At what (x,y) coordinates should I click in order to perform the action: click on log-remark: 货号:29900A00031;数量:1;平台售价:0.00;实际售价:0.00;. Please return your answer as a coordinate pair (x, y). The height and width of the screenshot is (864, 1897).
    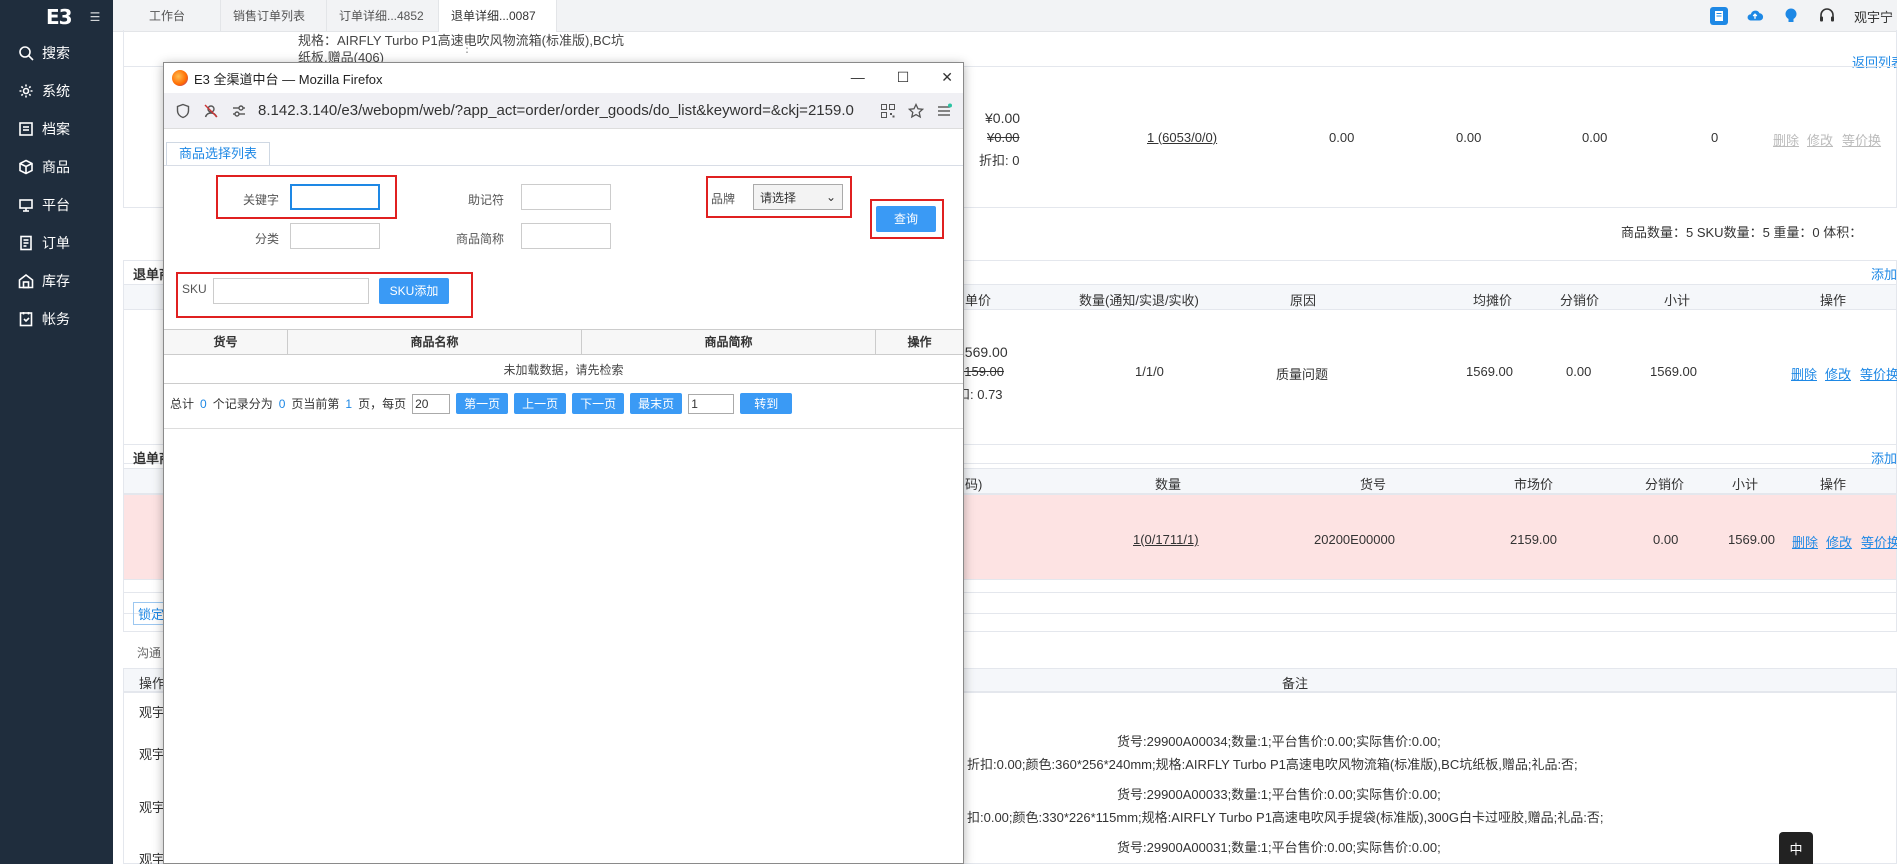
    Looking at the image, I should click on (1279, 847).